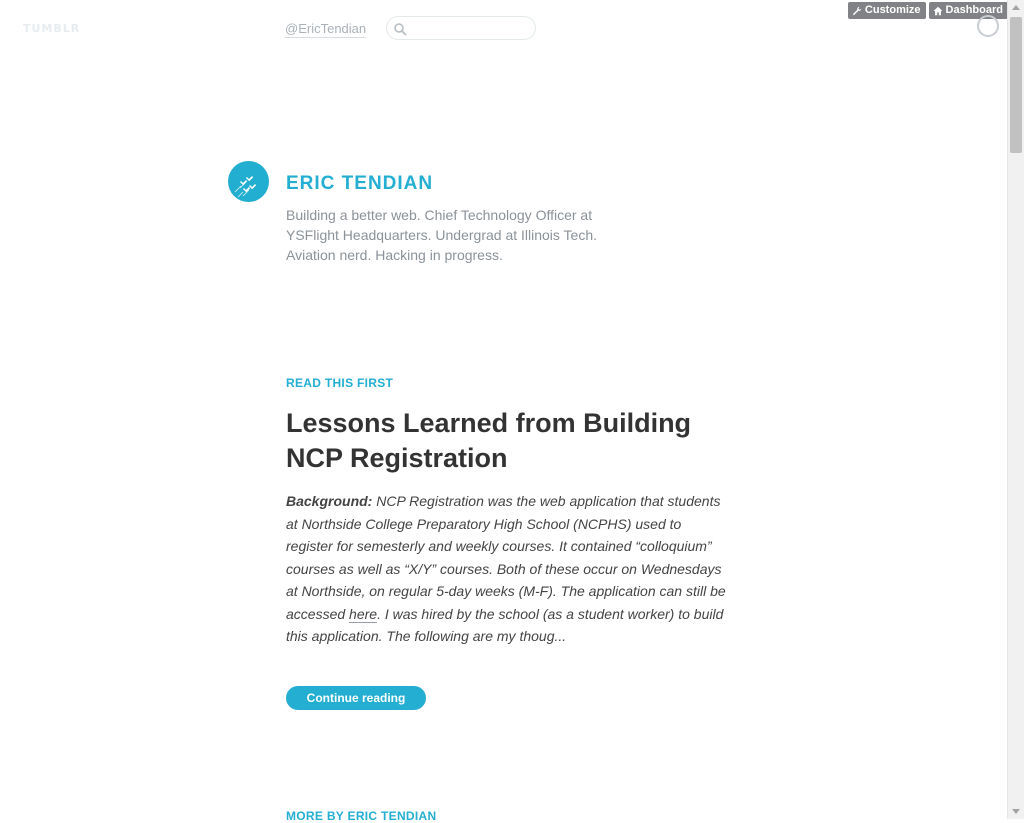 The height and width of the screenshot is (823, 1024). What do you see at coordinates (1016, 7) in the screenshot?
I see `scroll-up-arrow-icon` at bounding box center [1016, 7].